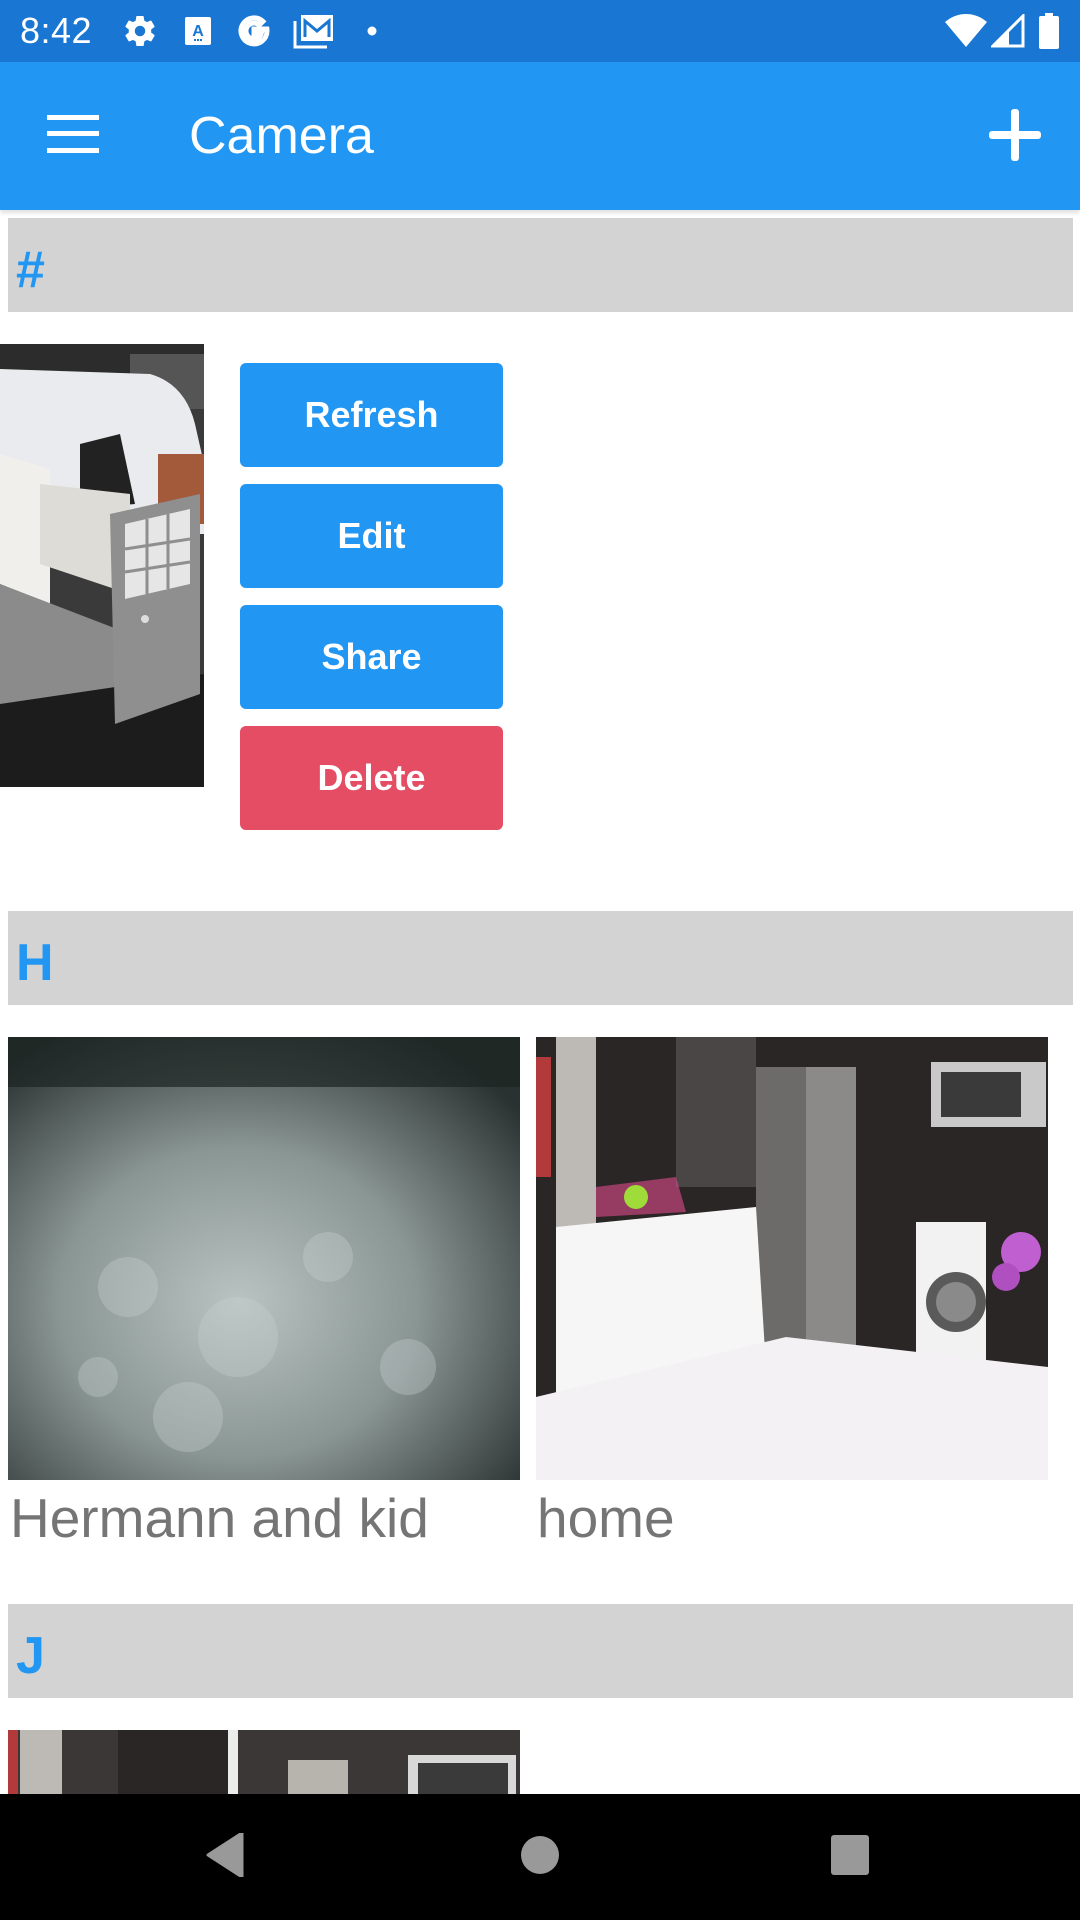  Describe the element at coordinates (1049, 31) in the screenshot. I see `battery-icon` at that location.